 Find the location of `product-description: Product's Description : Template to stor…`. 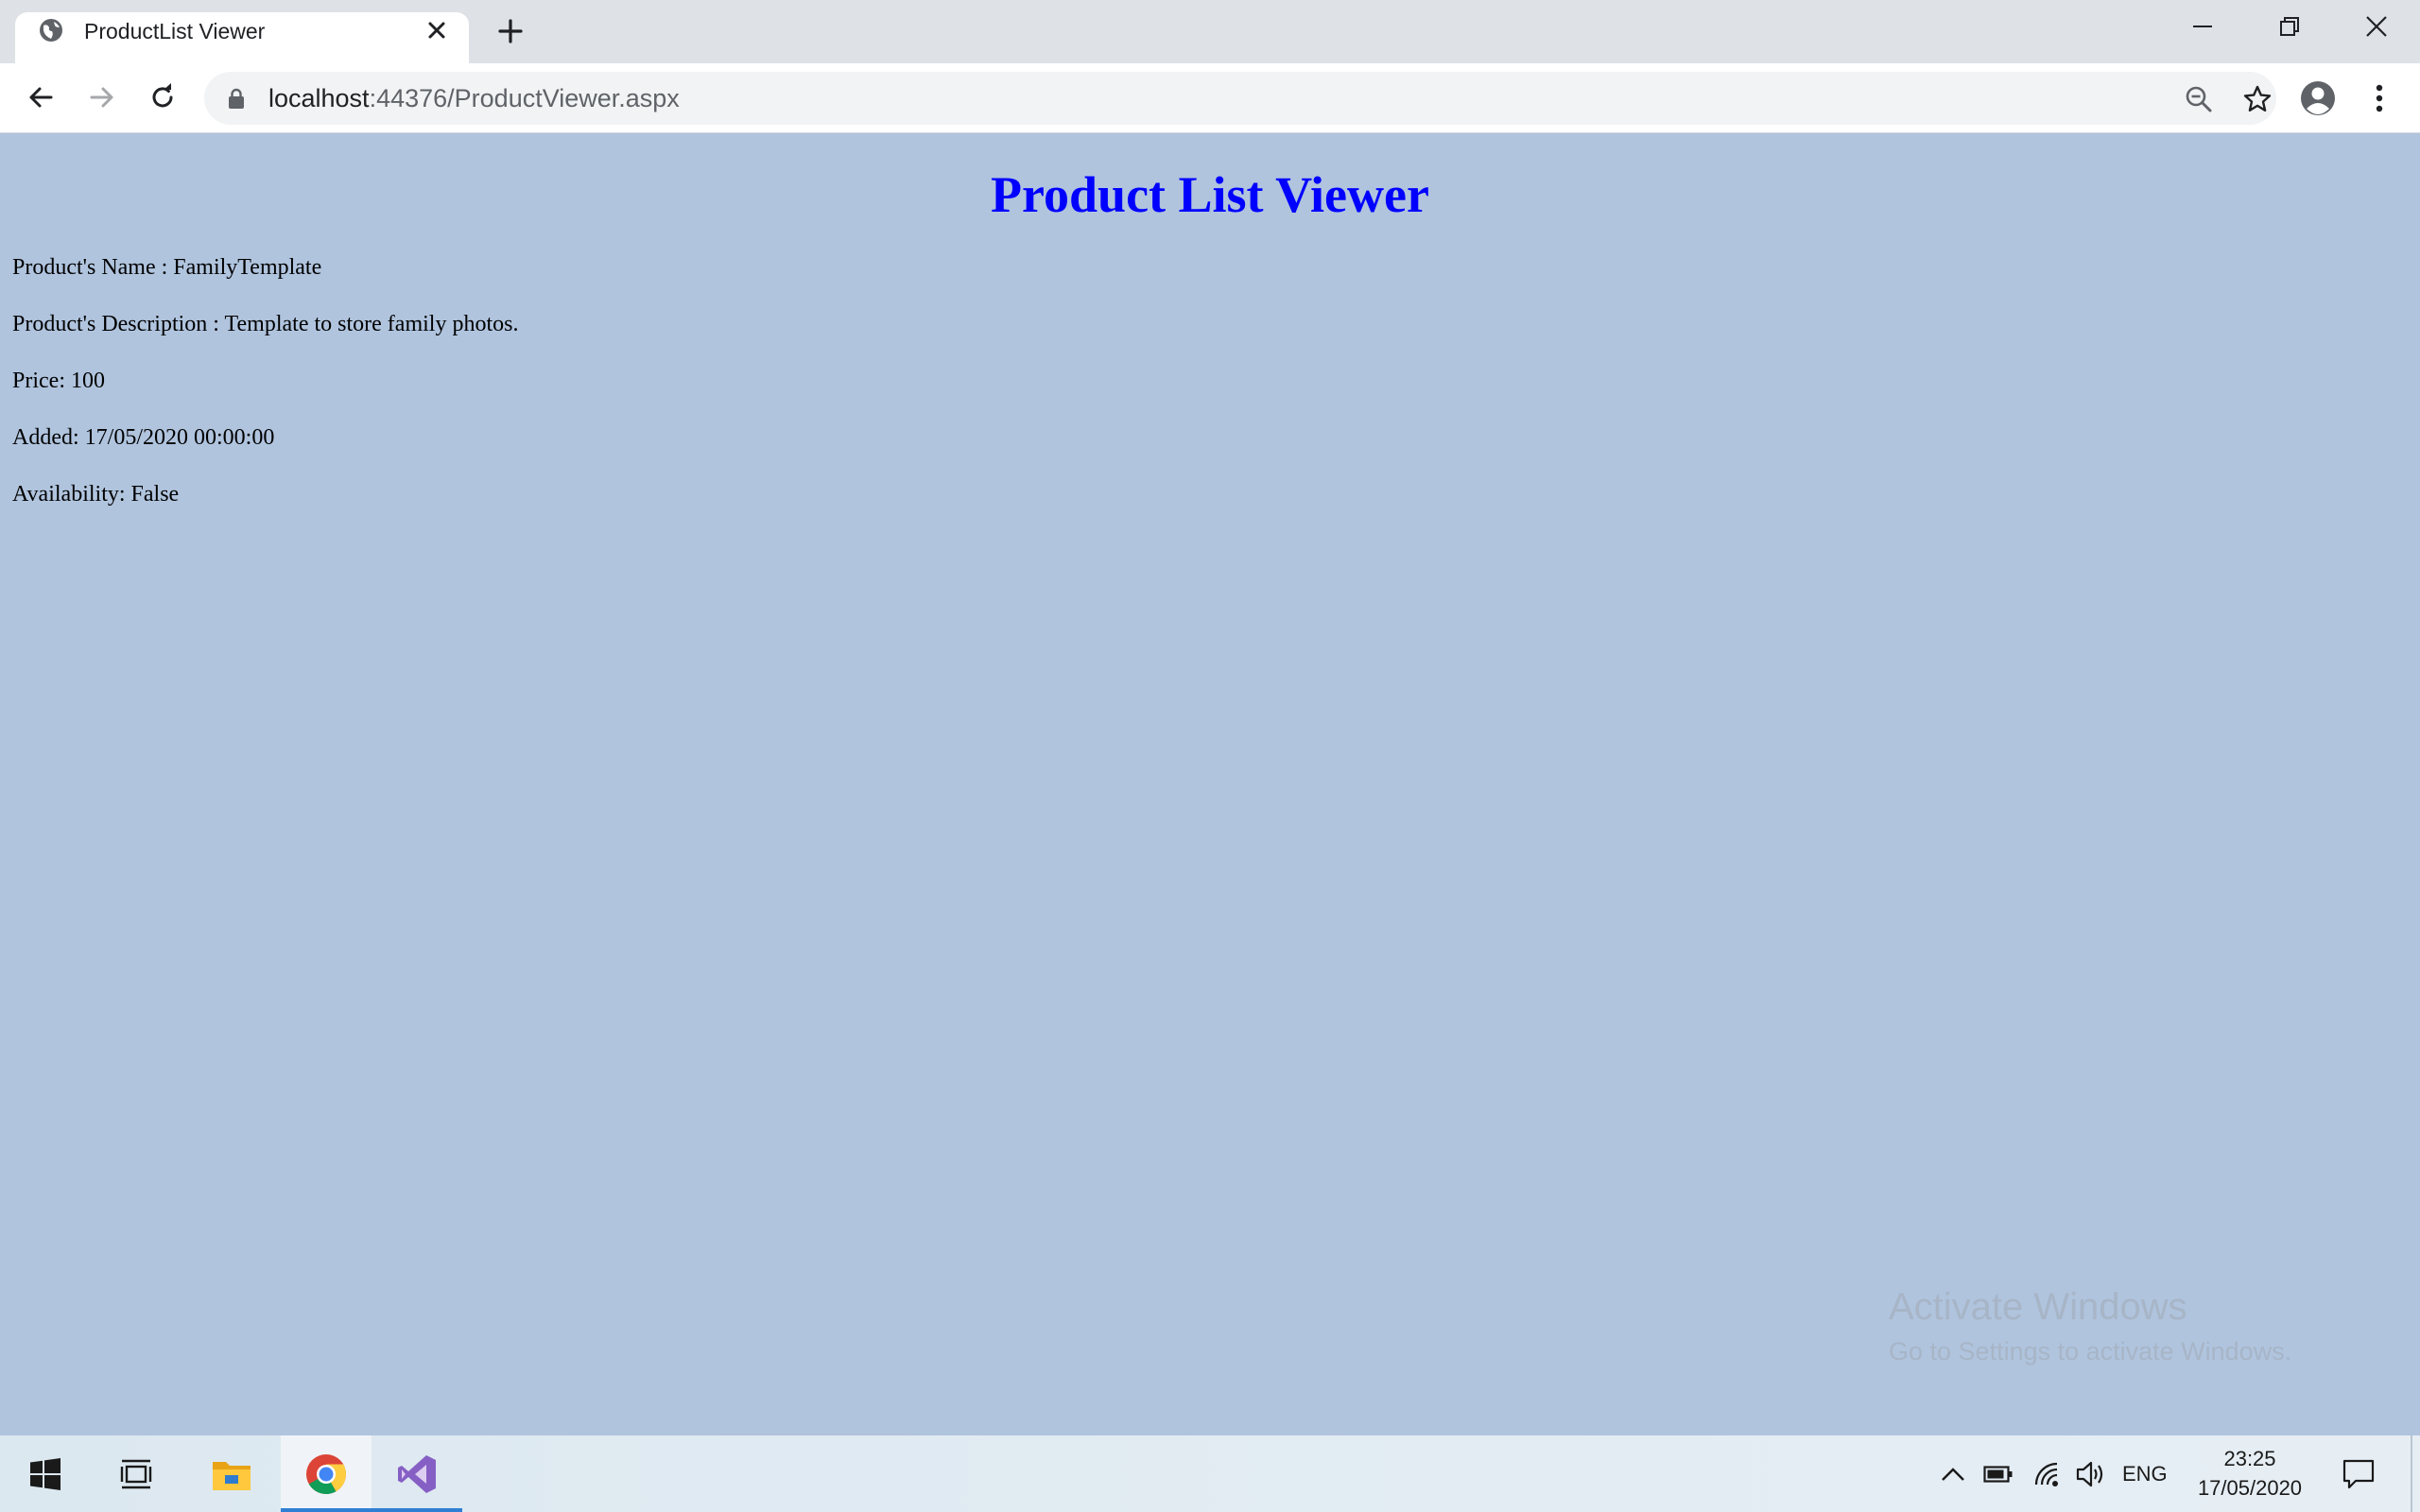

product-description: Product's Description : Template to stor… is located at coordinates (265, 324).